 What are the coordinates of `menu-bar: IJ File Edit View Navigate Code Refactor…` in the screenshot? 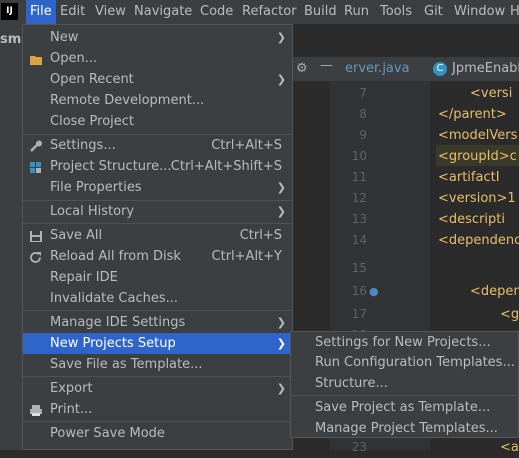 It's located at (259, 12).